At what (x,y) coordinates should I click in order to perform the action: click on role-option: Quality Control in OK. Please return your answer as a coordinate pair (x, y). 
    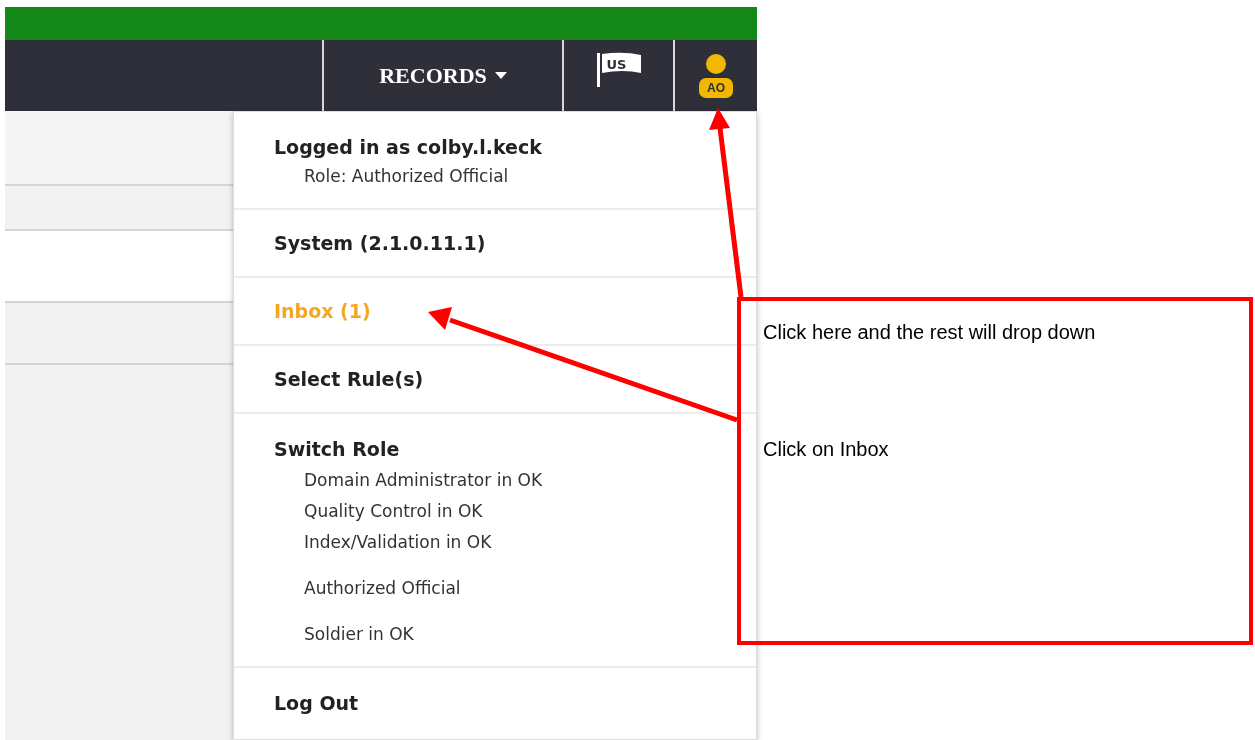
    Looking at the image, I should click on (515, 511).